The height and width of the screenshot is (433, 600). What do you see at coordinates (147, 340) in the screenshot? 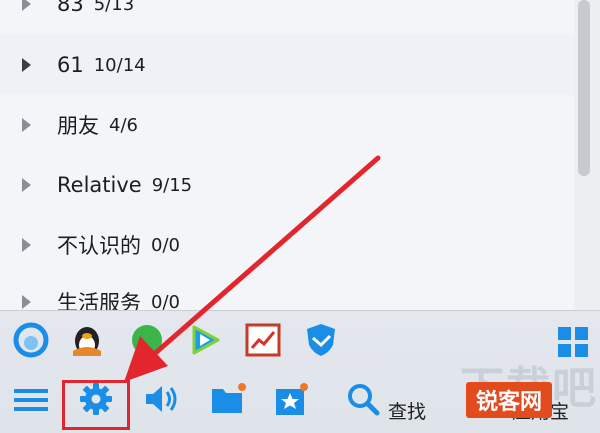
I see `music-app-icon` at bounding box center [147, 340].